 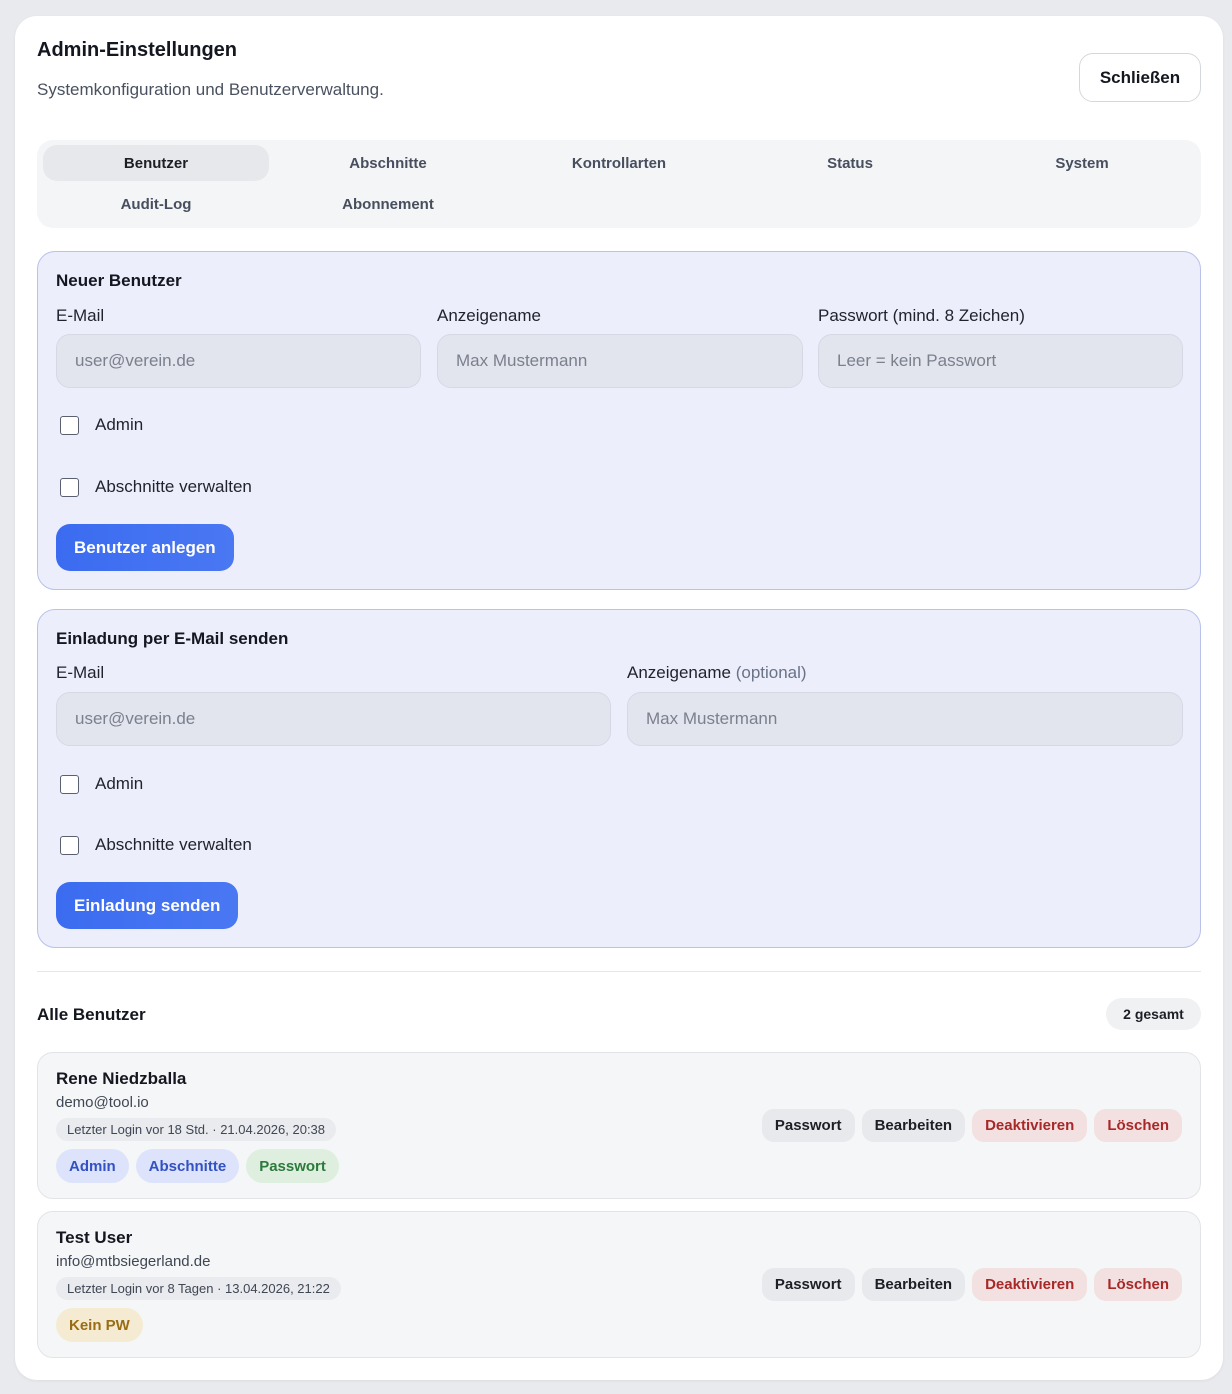 I want to click on new-user-sections-row: Abschnitte verwalten, so click(x=156, y=487).